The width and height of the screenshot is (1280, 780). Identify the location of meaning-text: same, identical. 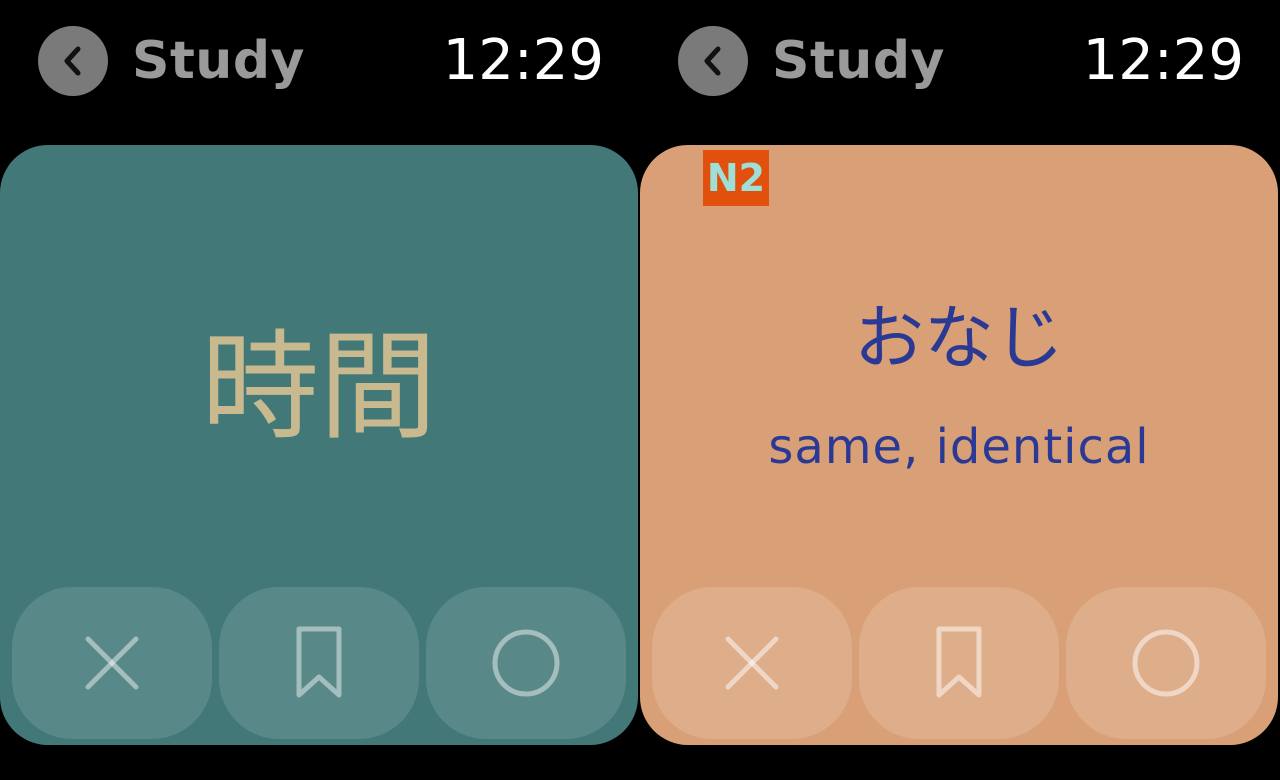
(959, 447).